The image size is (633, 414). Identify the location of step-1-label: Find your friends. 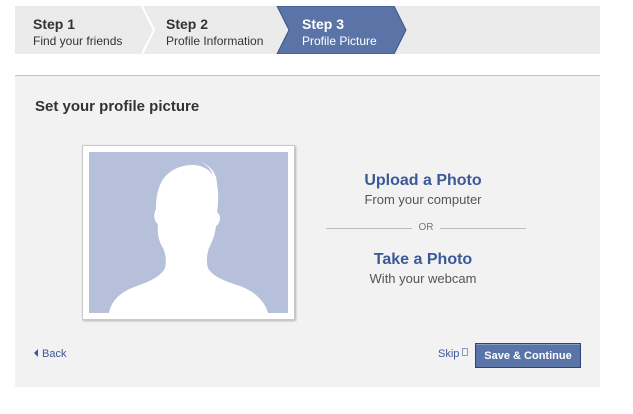
(78, 41).